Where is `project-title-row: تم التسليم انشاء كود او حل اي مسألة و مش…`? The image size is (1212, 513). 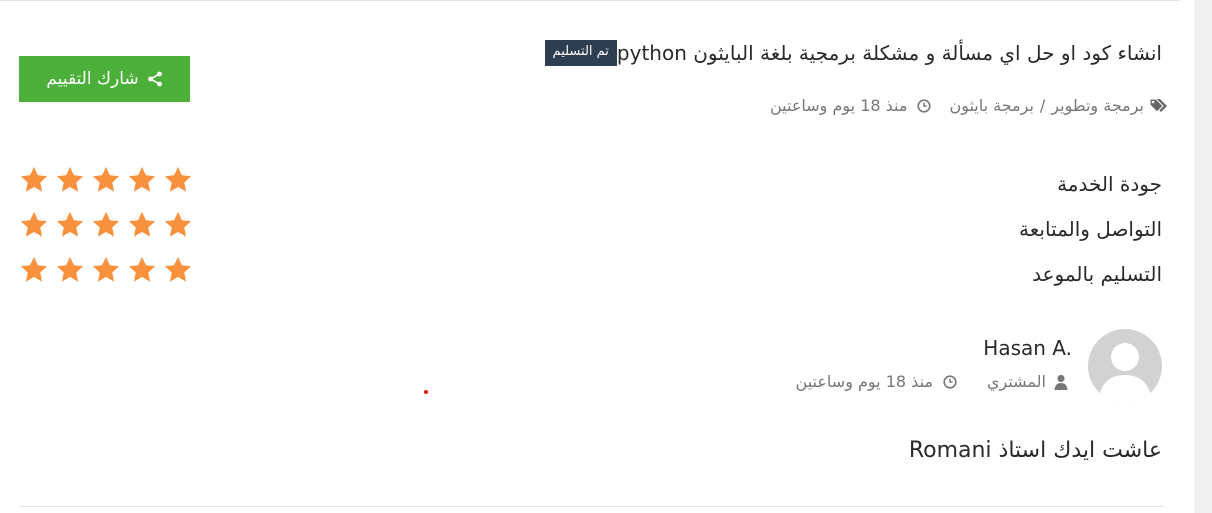
project-title-row: تم التسليم انشاء كود او حل اي مسألة و مش… is located at coordinates (850, 53).